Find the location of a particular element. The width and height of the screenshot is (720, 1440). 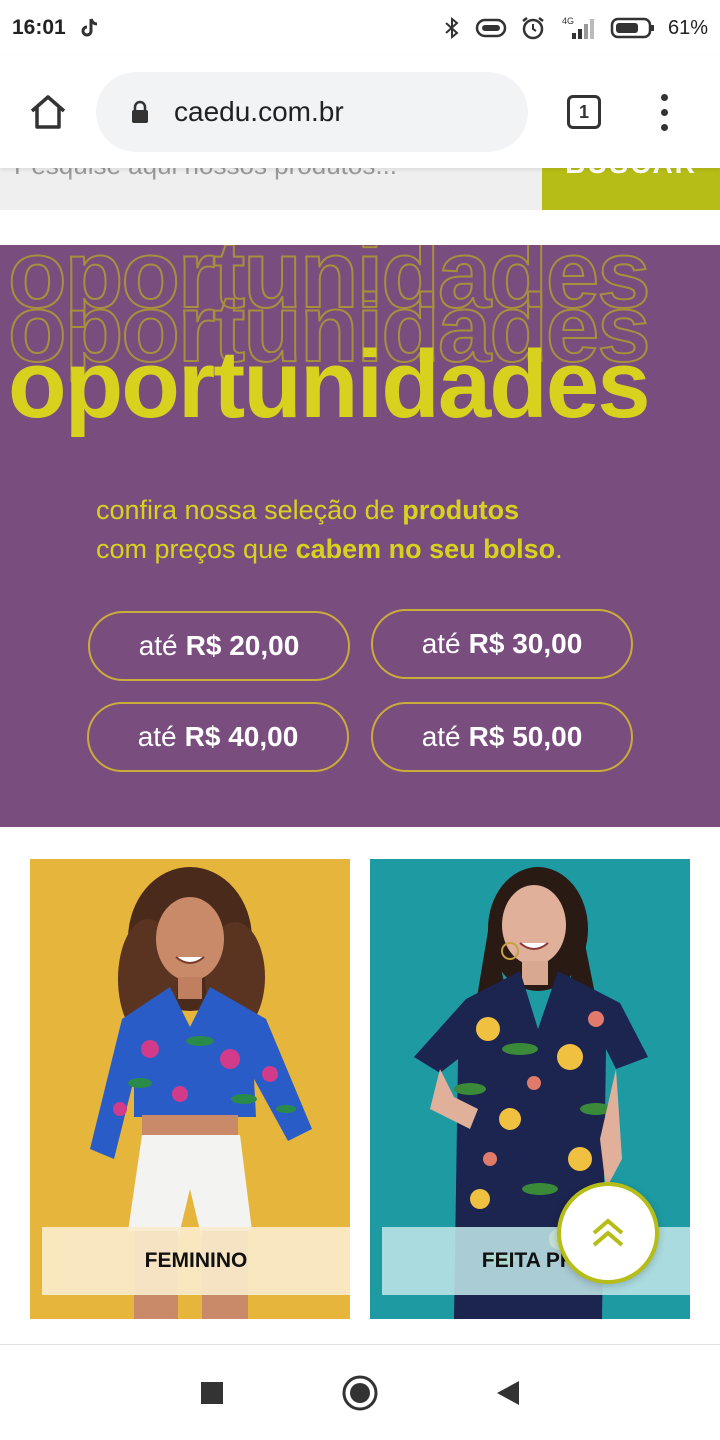

tab-switcher-button: 1 is located at coordinates (584, 112).